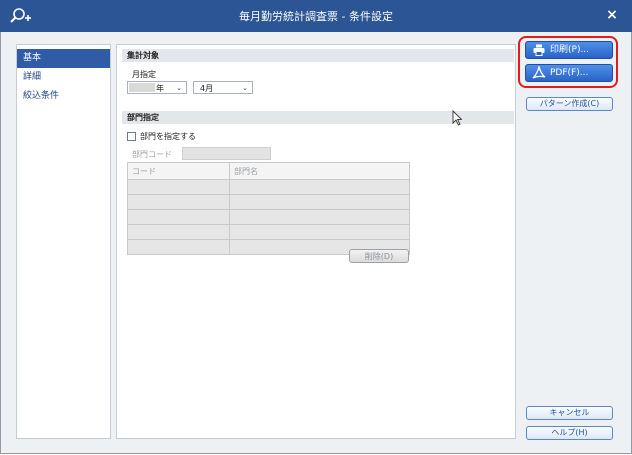  I want to click on month-value: 4月, so click(207, 88).